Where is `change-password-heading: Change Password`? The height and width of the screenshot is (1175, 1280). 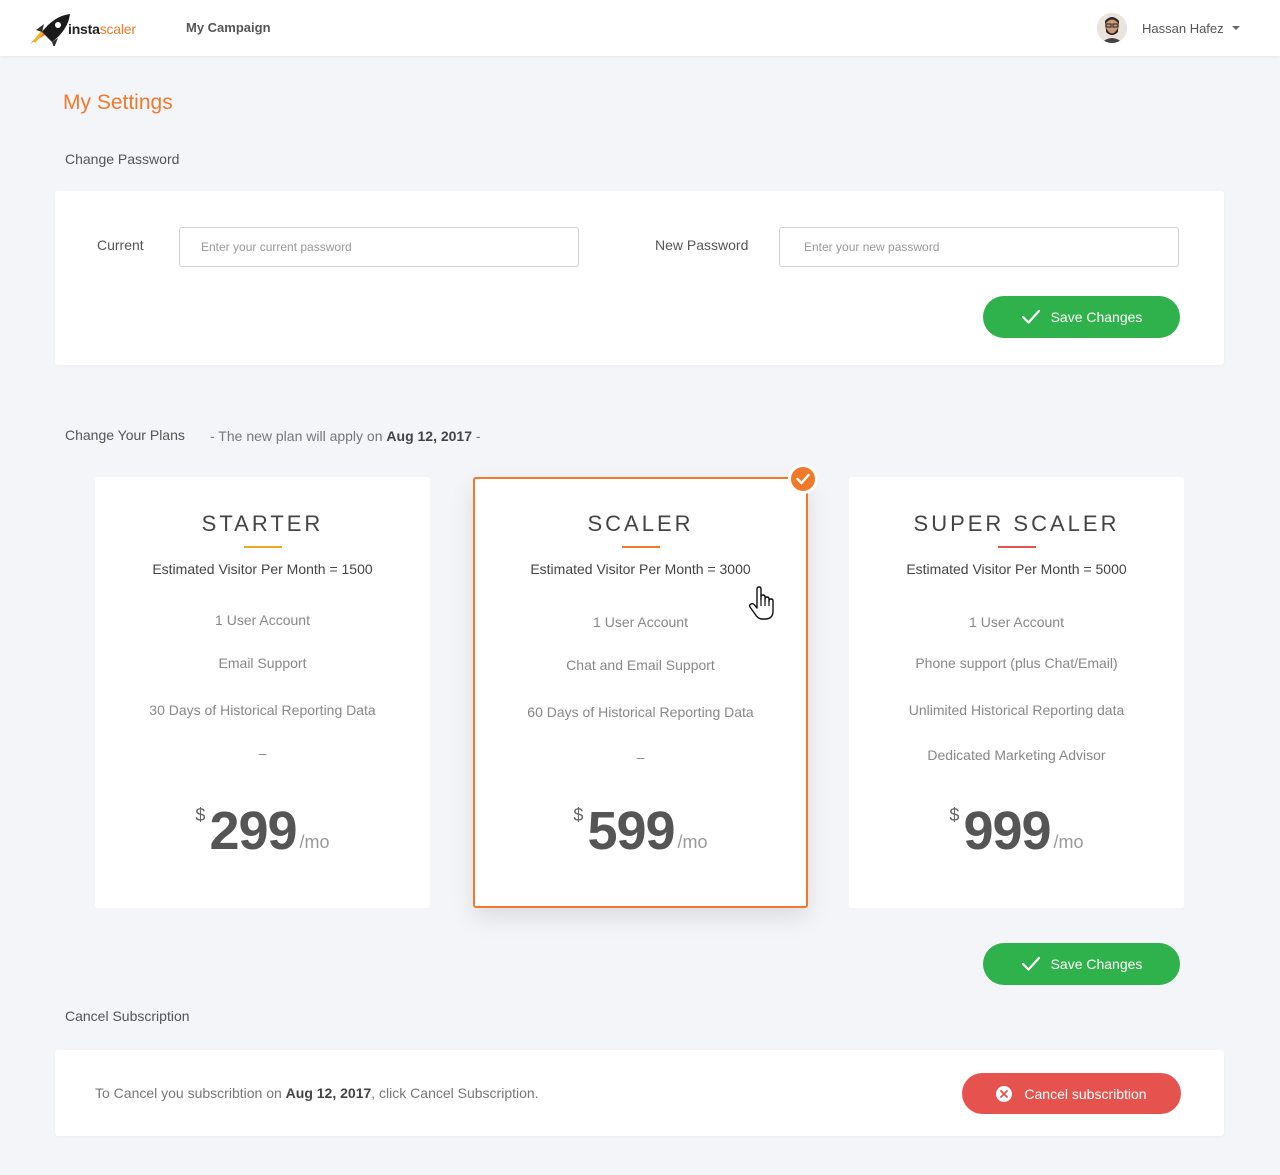
change-password-heading: Change Password is located at coordinates (122, 159).